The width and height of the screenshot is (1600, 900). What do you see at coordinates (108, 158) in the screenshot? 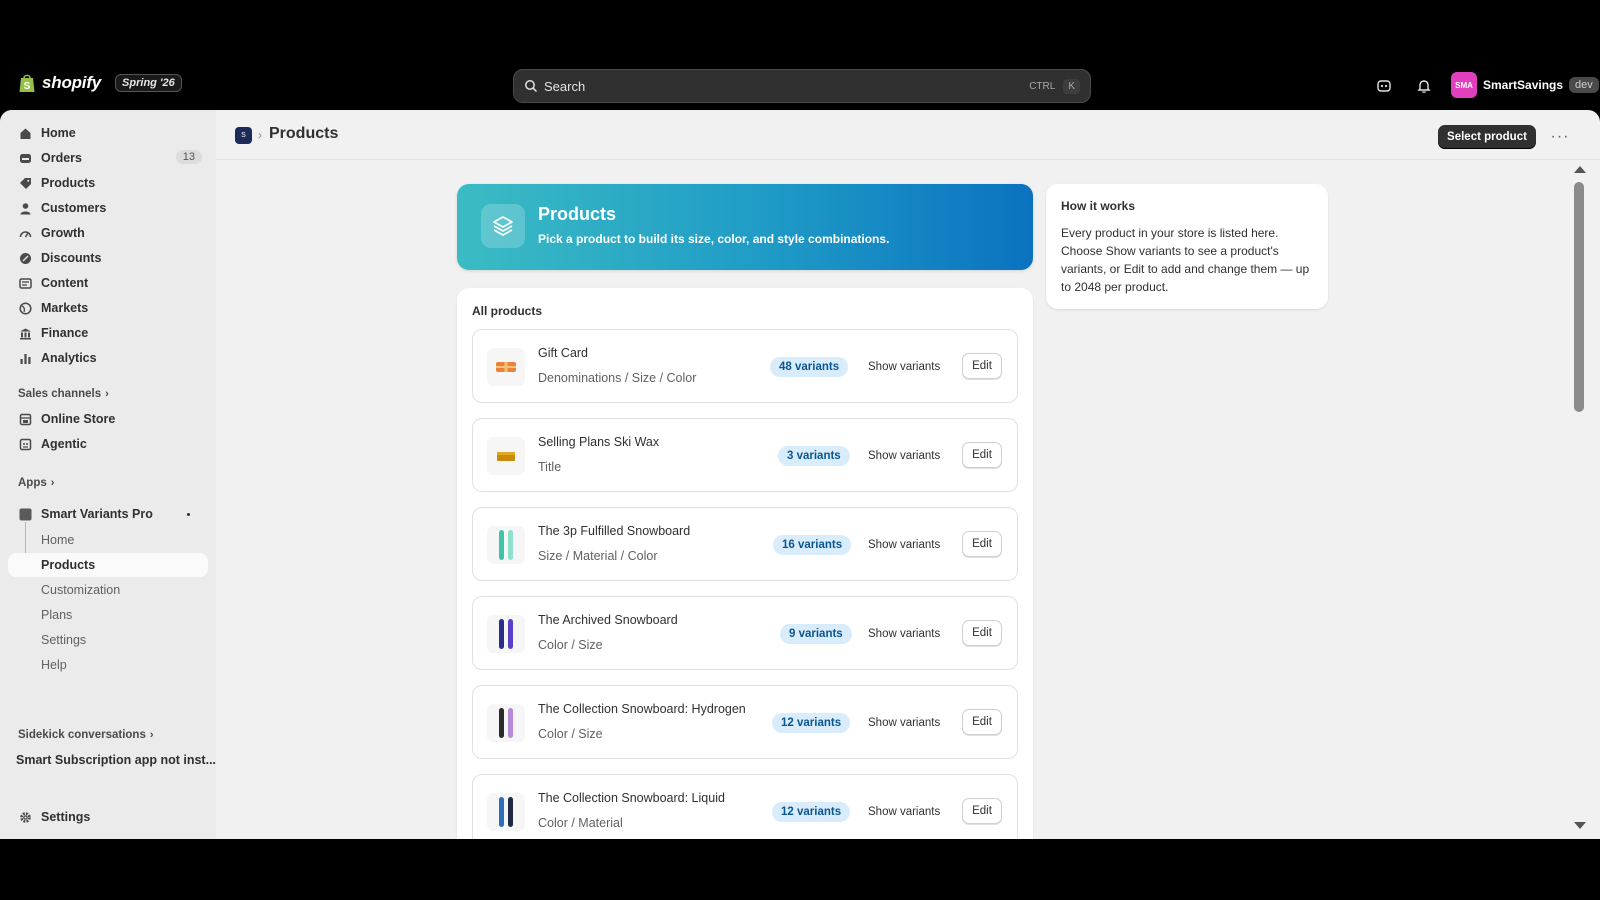
I see `sidebar-item-orders: Orders 13` at bounding box center [108, 158].